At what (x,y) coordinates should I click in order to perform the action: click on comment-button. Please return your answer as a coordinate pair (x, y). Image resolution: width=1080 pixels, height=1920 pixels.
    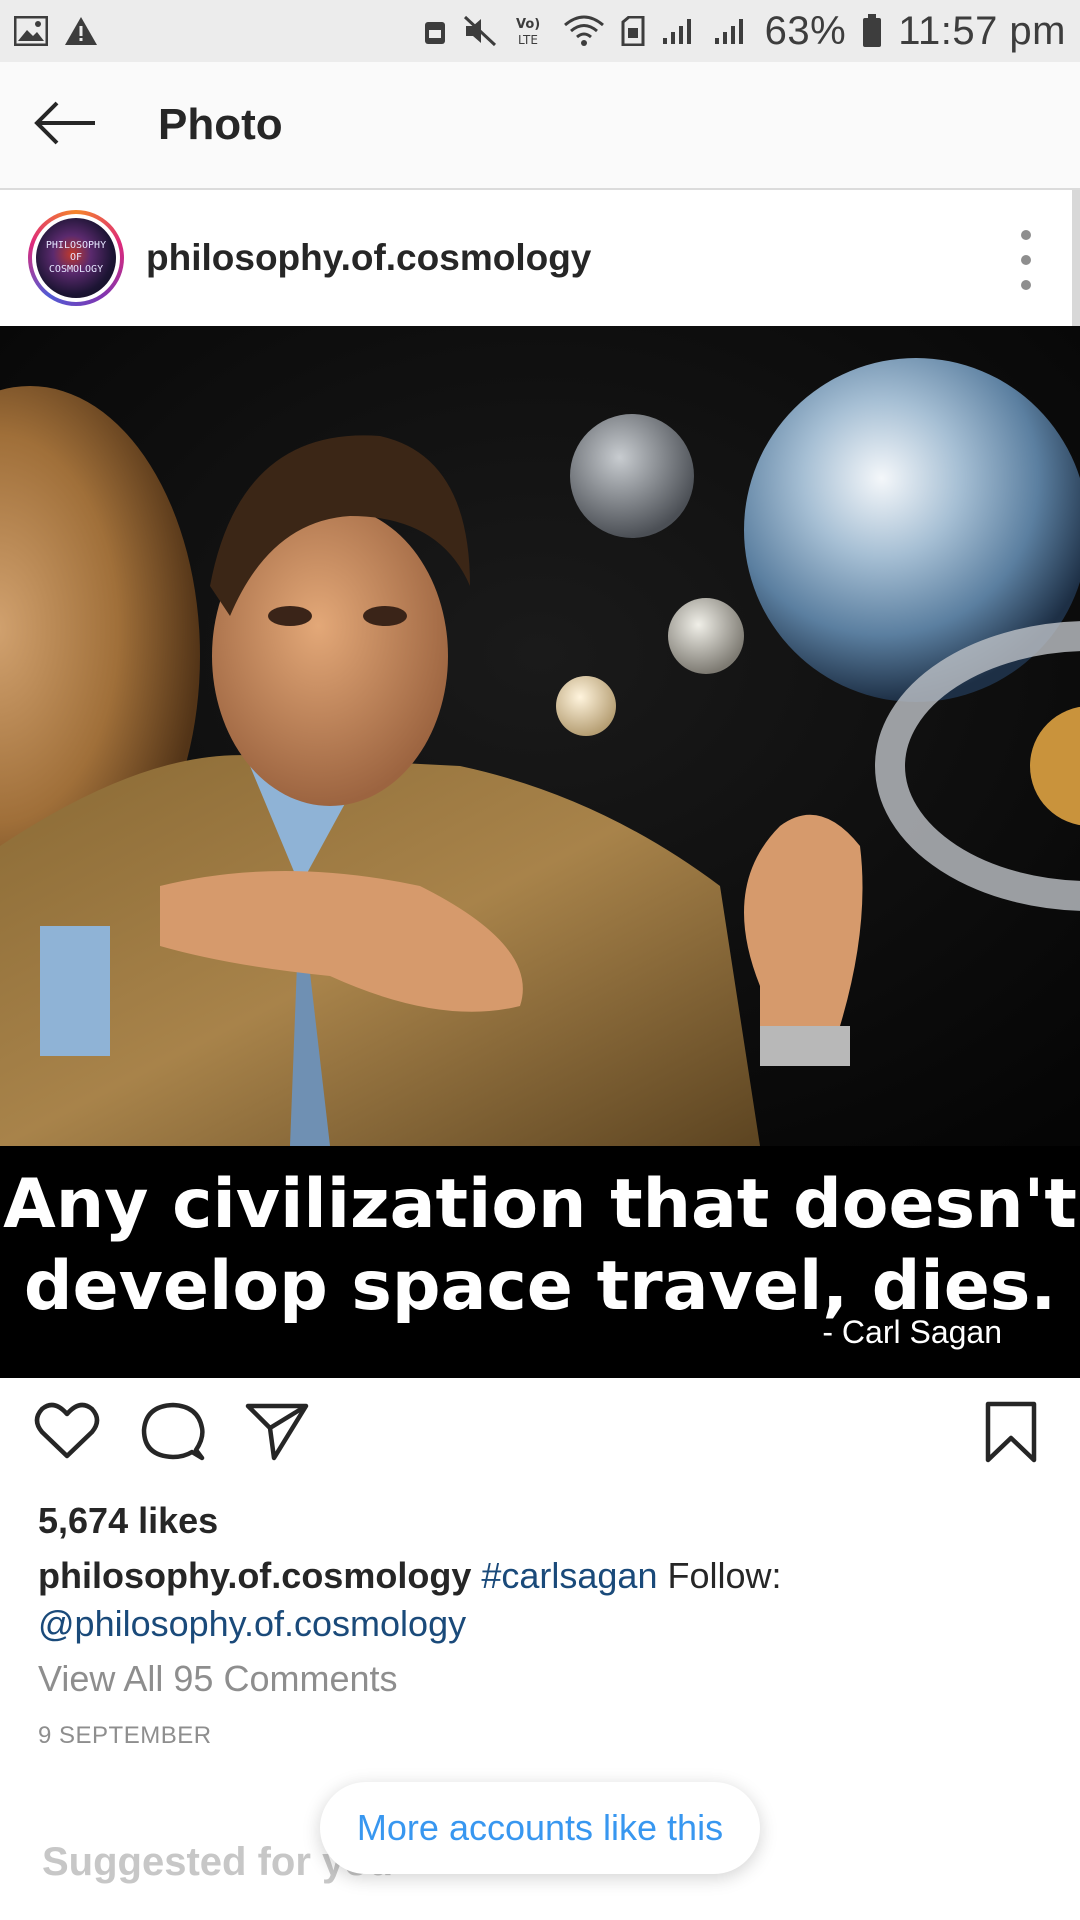
    Looking at the image, I should click on (173, 1434).